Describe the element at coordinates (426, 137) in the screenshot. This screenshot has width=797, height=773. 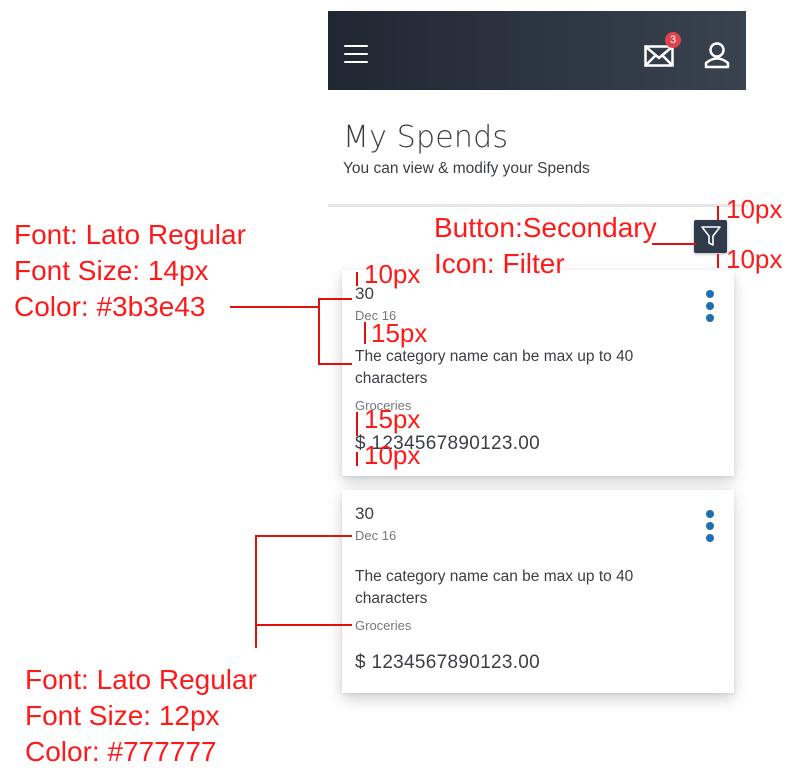
I see `page-title: My Spends` at that location.